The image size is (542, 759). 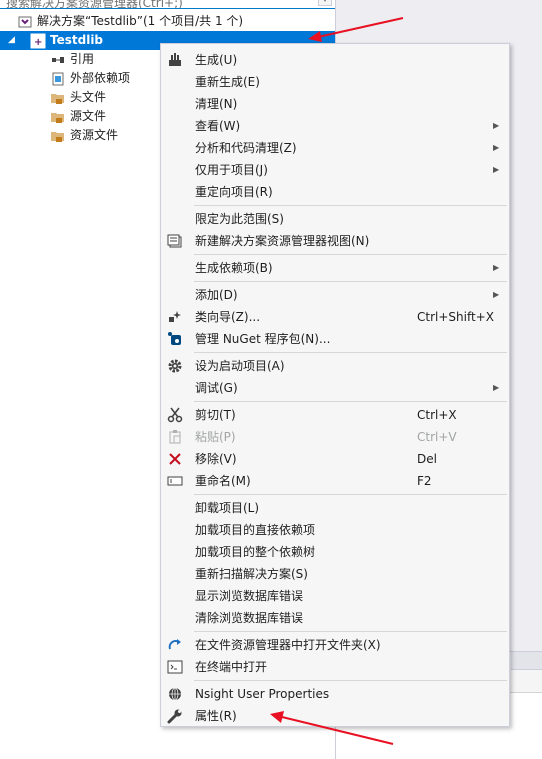 What do you see at coordinates (255, 552) in the screenshot?
I see `menu-item-label: 加载项目的整个依赖树` at bounding box center [255, 552].